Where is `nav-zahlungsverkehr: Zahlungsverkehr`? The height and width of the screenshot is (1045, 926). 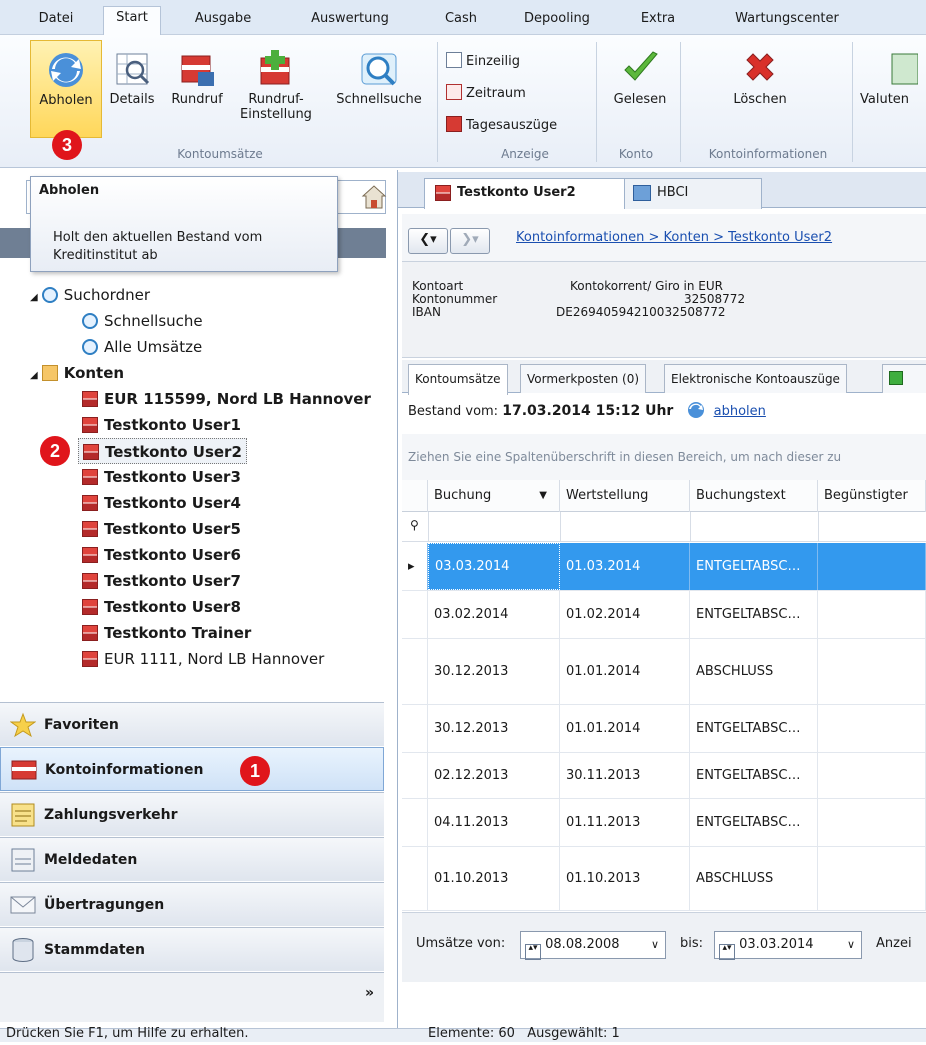 nav-zahlungsverkehr: Zahlungsverkehr is located at coordinates (192, 814).